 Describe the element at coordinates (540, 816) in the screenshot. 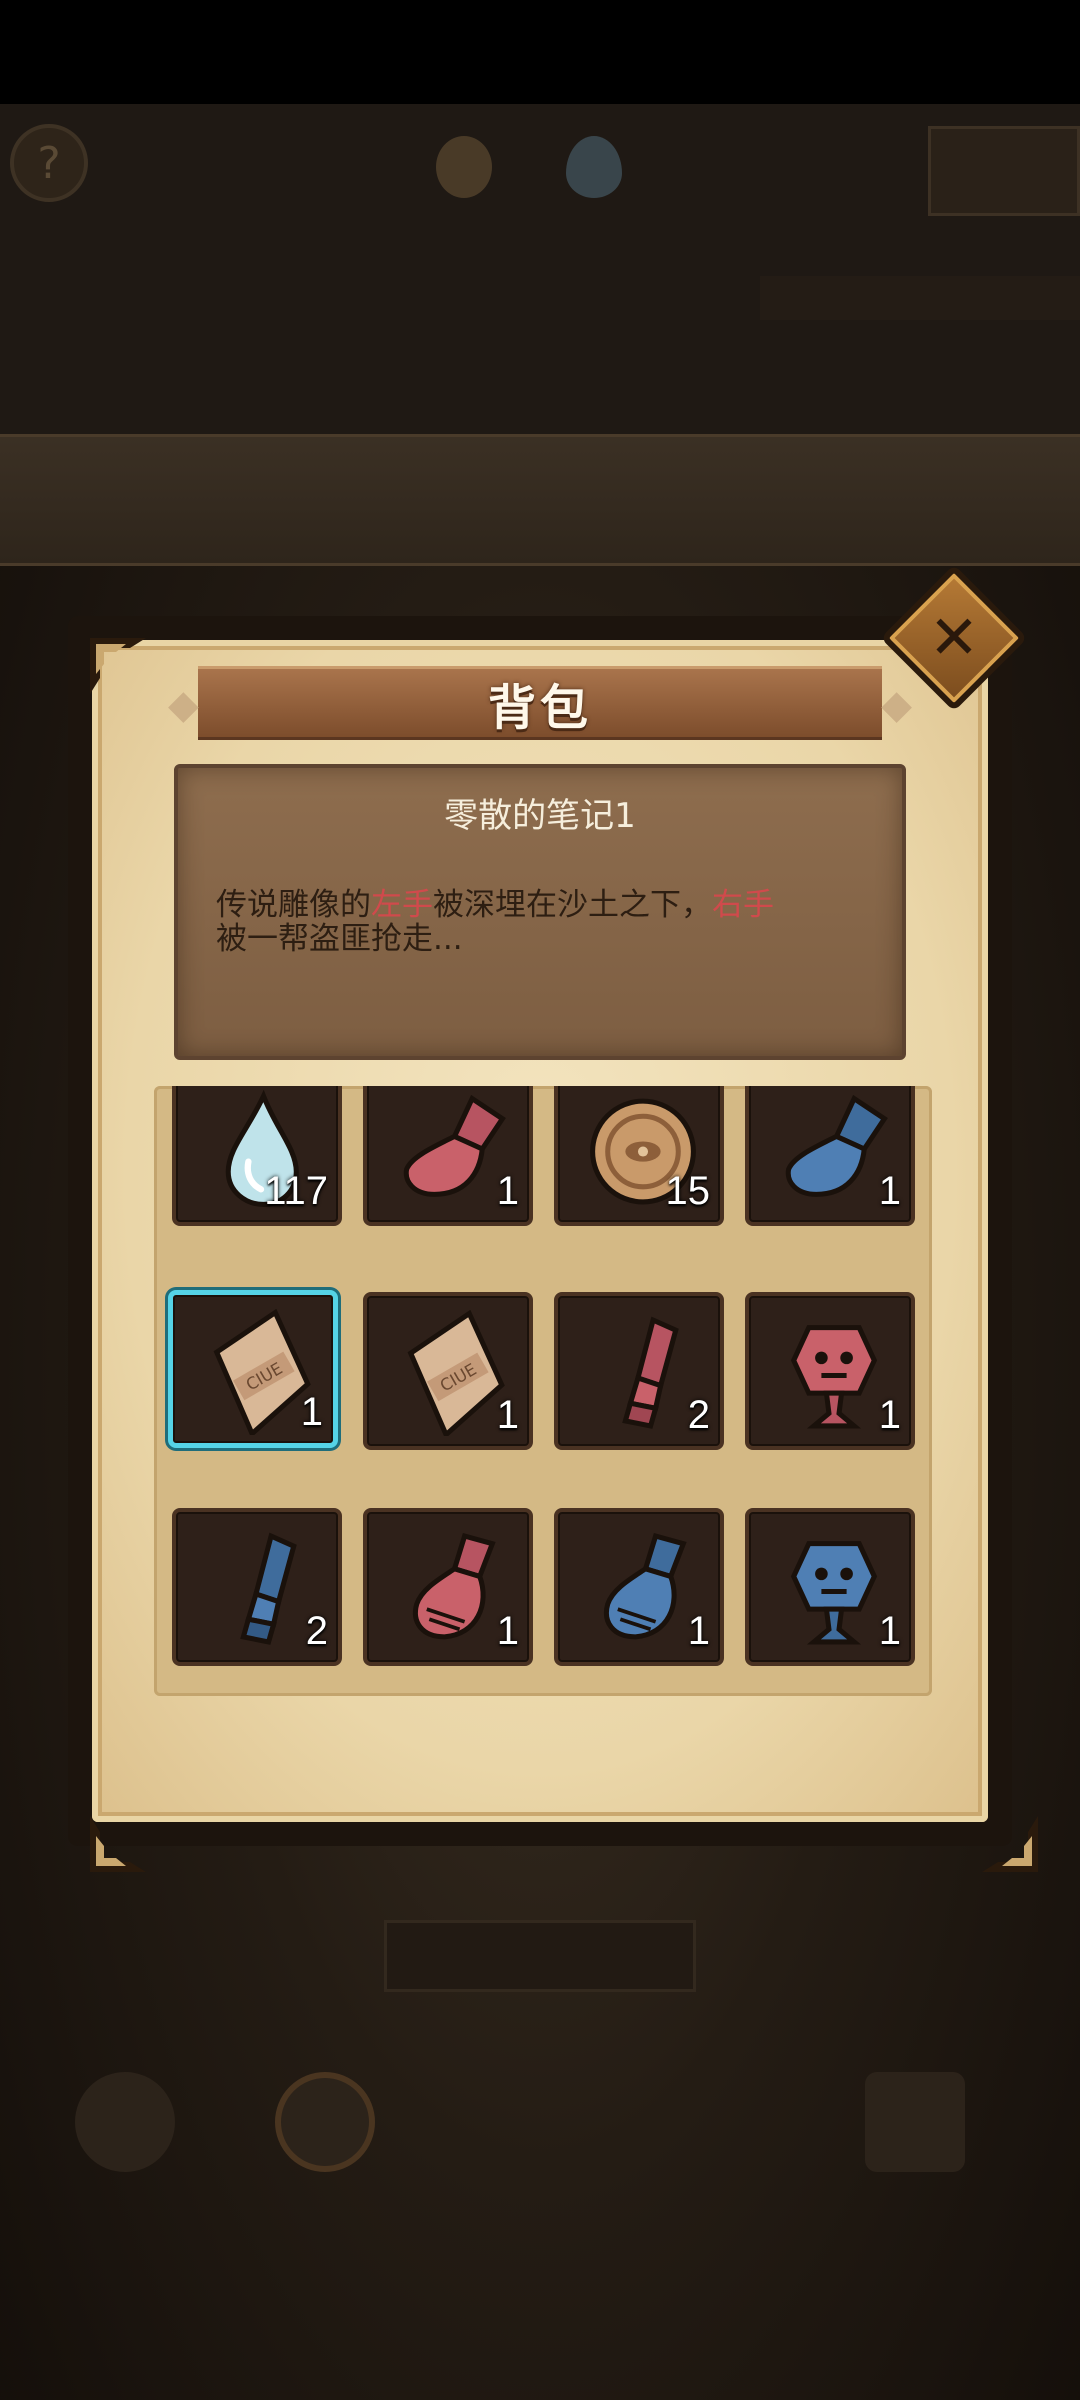

I see `item-name: 零散的笔记1` at that location.